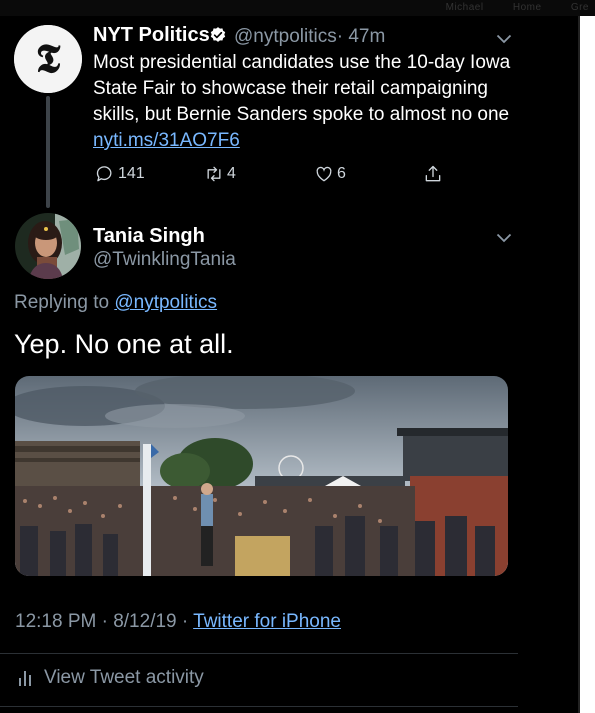 This screenshot has height=713, width=595. What do you see at coordinates (48, 152) in the screenshot?
I see `thread-connector-line` at bounding box center [48, 152].